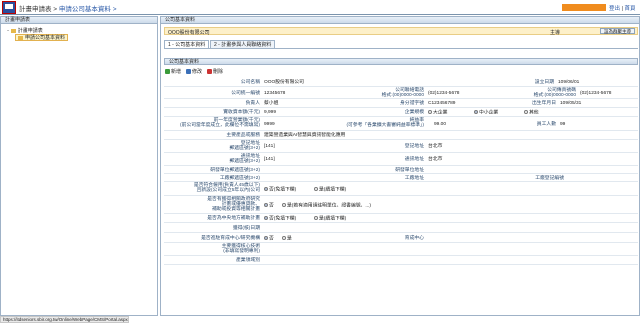  I want to click on row-pending: 主要獲得核心技術 (非填寫發明專利), so click(401, 249).